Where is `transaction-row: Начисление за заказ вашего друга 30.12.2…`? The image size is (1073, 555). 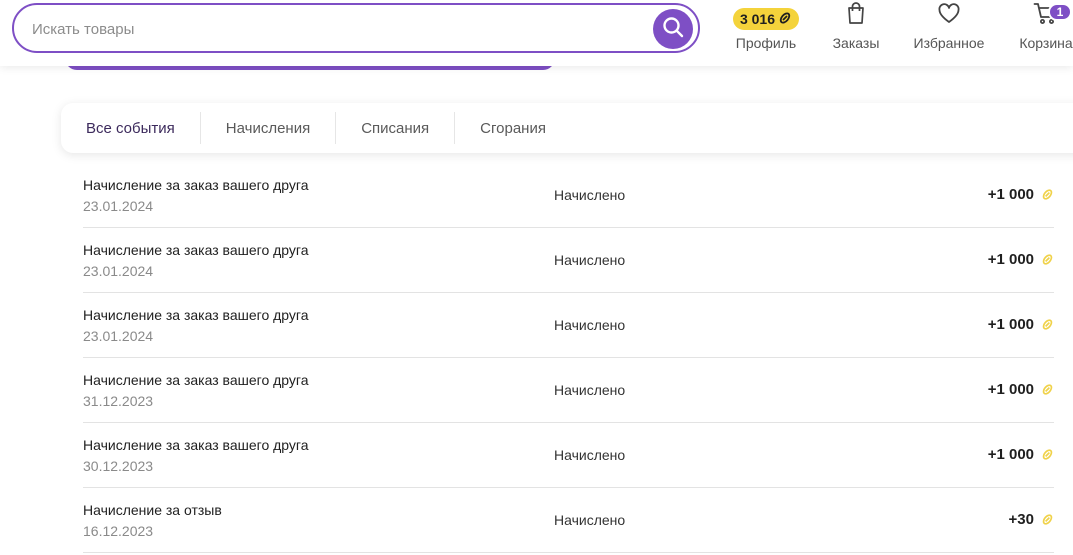 transaction-row: Начисление за заказ вашего друга 30.12.2… is located at coordinates (568, 455).